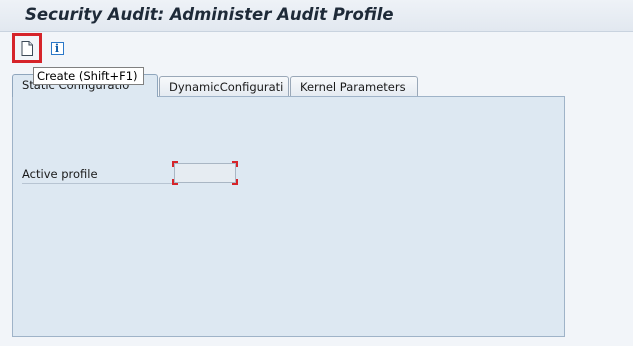 This screenshot has width=633, height=346. I want to click on tab-dynamic-configuration: DynamicConfigurati, so click(224, 86).